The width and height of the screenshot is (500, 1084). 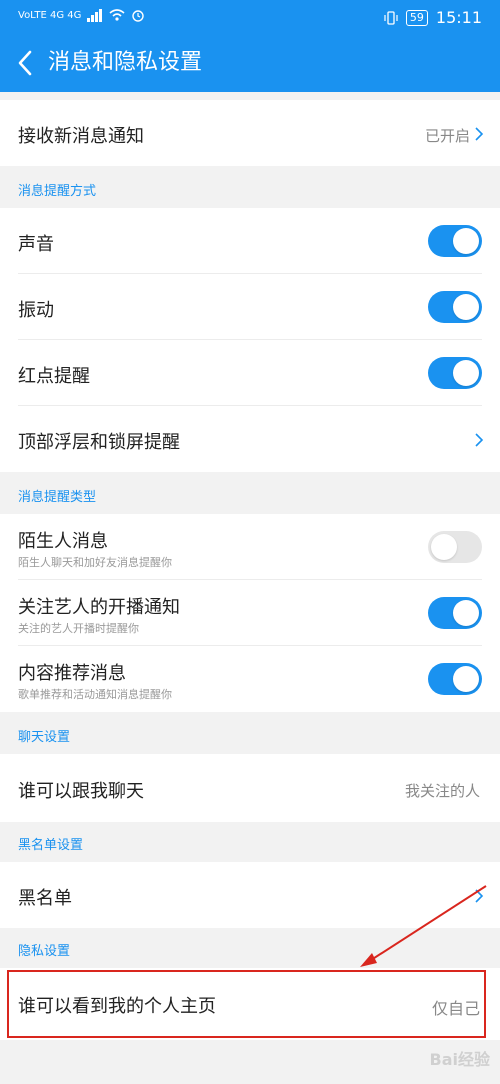 What do you see at coordinates (250, 373) in the screenshot?
I see `red-dot-row: 红点提醒` at bounding box center [250, 373].